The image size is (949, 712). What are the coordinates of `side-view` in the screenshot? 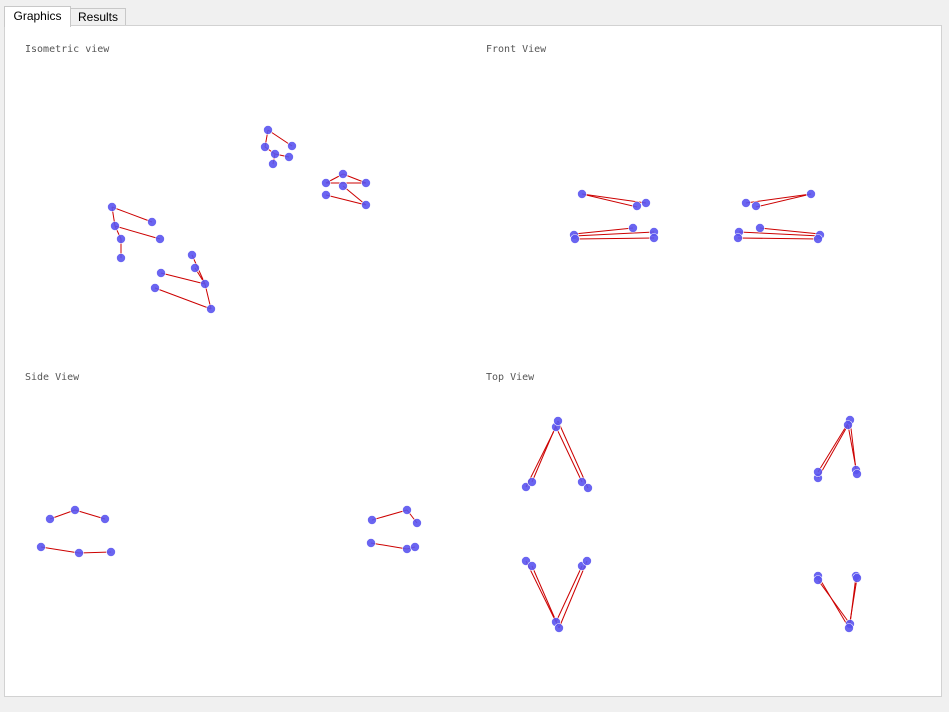 It's located at (229, 531).